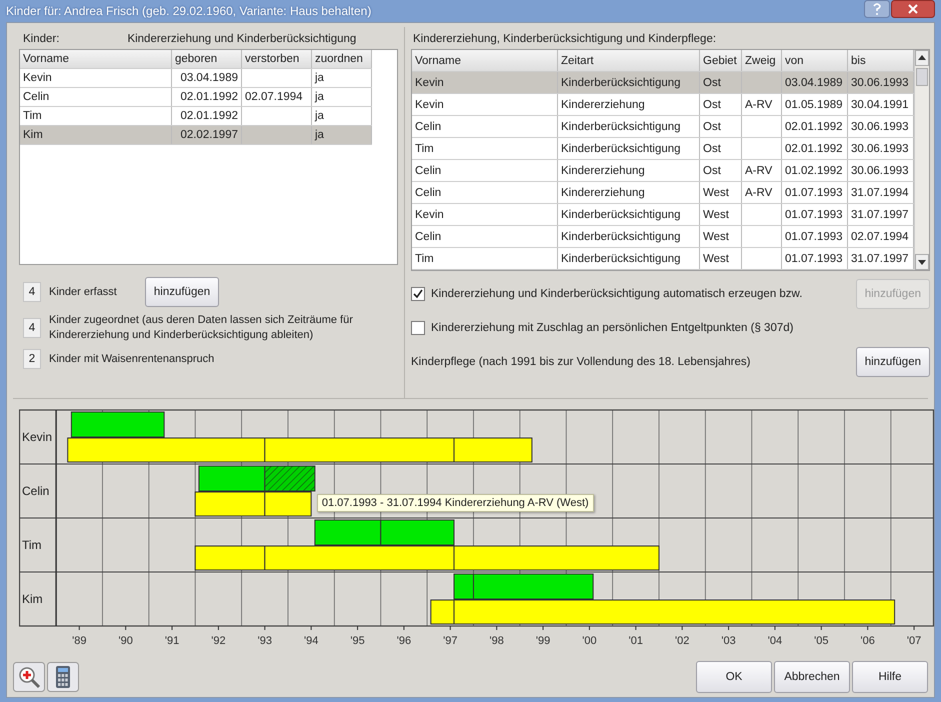  Describe the element at coordinates (79, 641) in the screenshot. I see `axis-label: '89` at that location.